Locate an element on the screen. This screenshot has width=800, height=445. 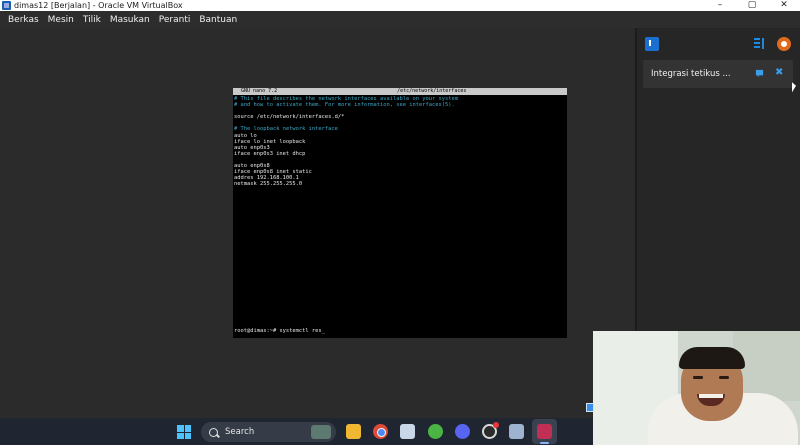
active-app-button is located at coordinates (544, 431).